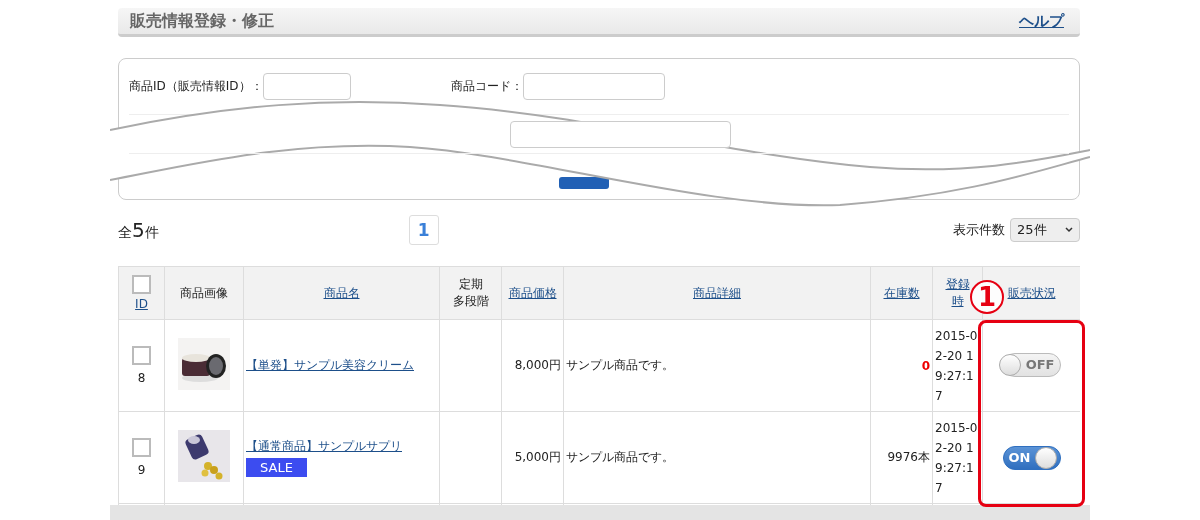 This screenshot has width=1200, height=520. I want to click on product-link: 【通常商品】サンプルサプリ, so click(324, 446).